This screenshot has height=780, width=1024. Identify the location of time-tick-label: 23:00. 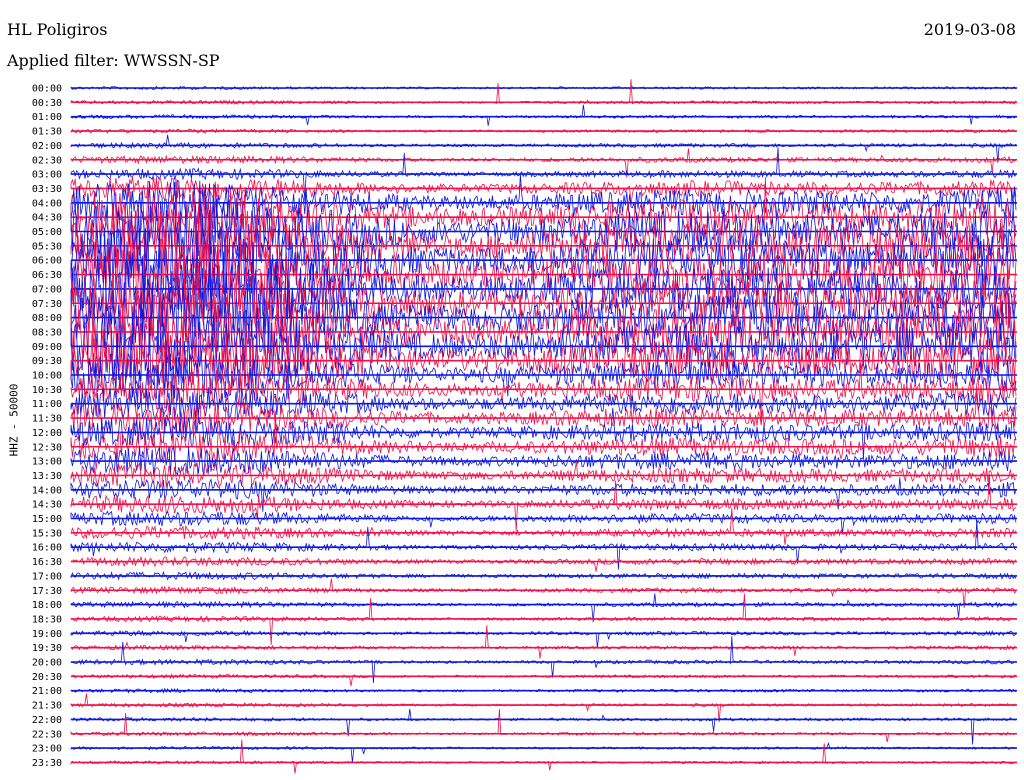
(47, 749).